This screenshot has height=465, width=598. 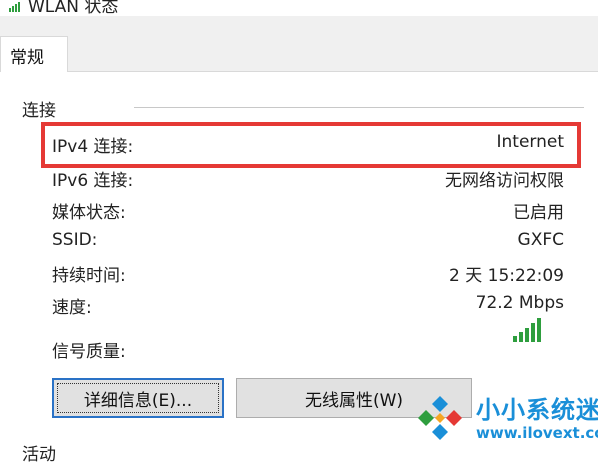 What do you see at coordinates (75, 240) in the screenshot?
I see `row-label-ssid: SSID:` at bounding box center [75, 240].